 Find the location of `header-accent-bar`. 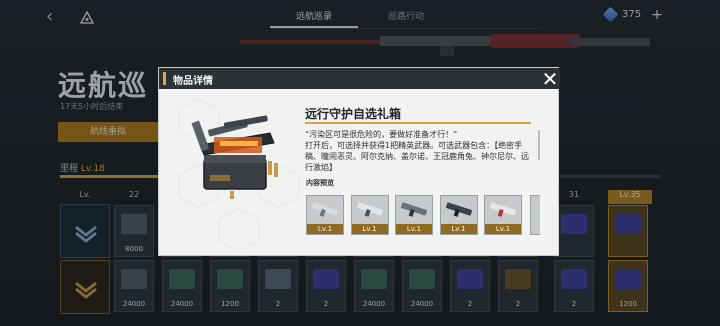

header-accent-bar is located at coordinates (164, 78).